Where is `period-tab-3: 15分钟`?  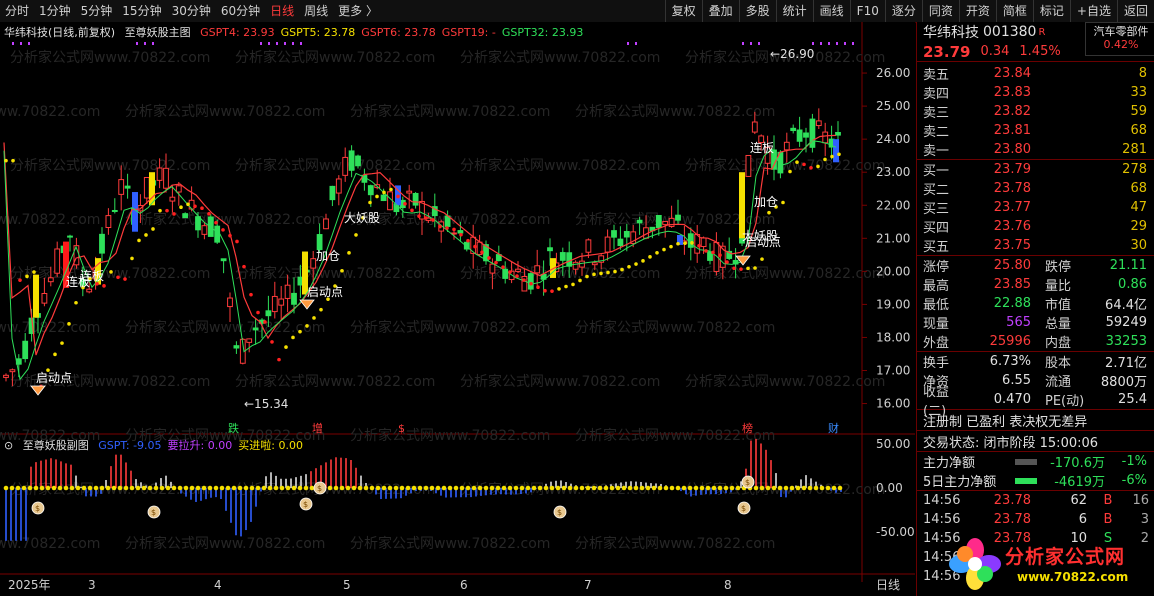 period-tab-3: 15分钟 is located at coordinates (141, 11).